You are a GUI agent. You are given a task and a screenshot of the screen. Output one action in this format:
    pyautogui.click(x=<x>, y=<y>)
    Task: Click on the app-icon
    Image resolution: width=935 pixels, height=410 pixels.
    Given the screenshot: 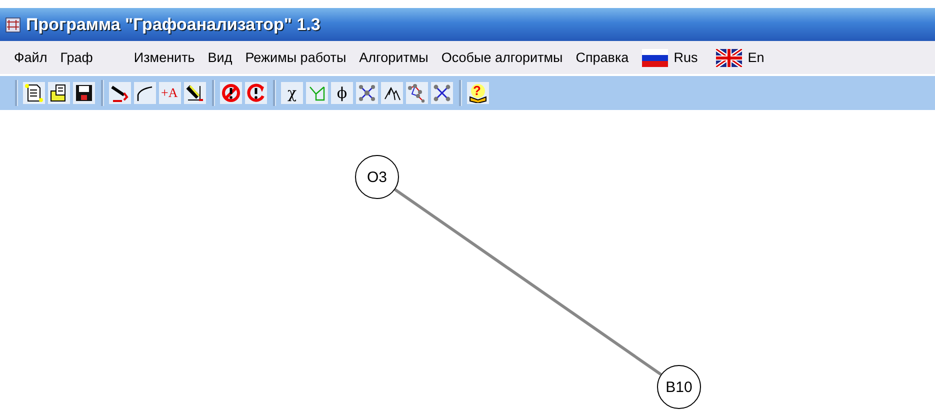 What is the action you would take?
    pyautogui.click(x=13, y=24)
    